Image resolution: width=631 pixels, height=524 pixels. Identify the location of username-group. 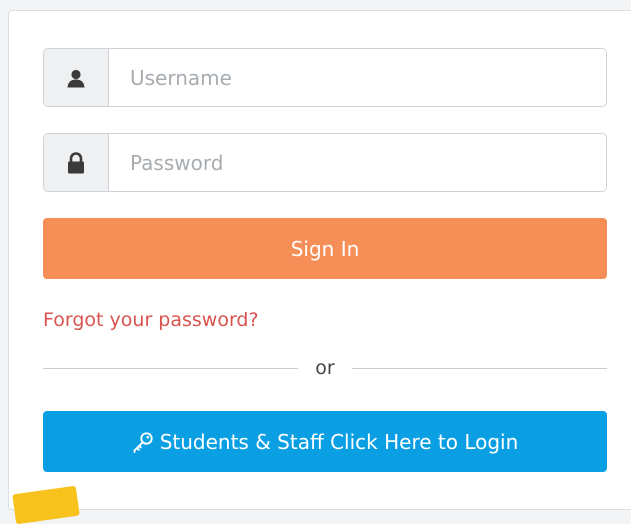
(325, 77).